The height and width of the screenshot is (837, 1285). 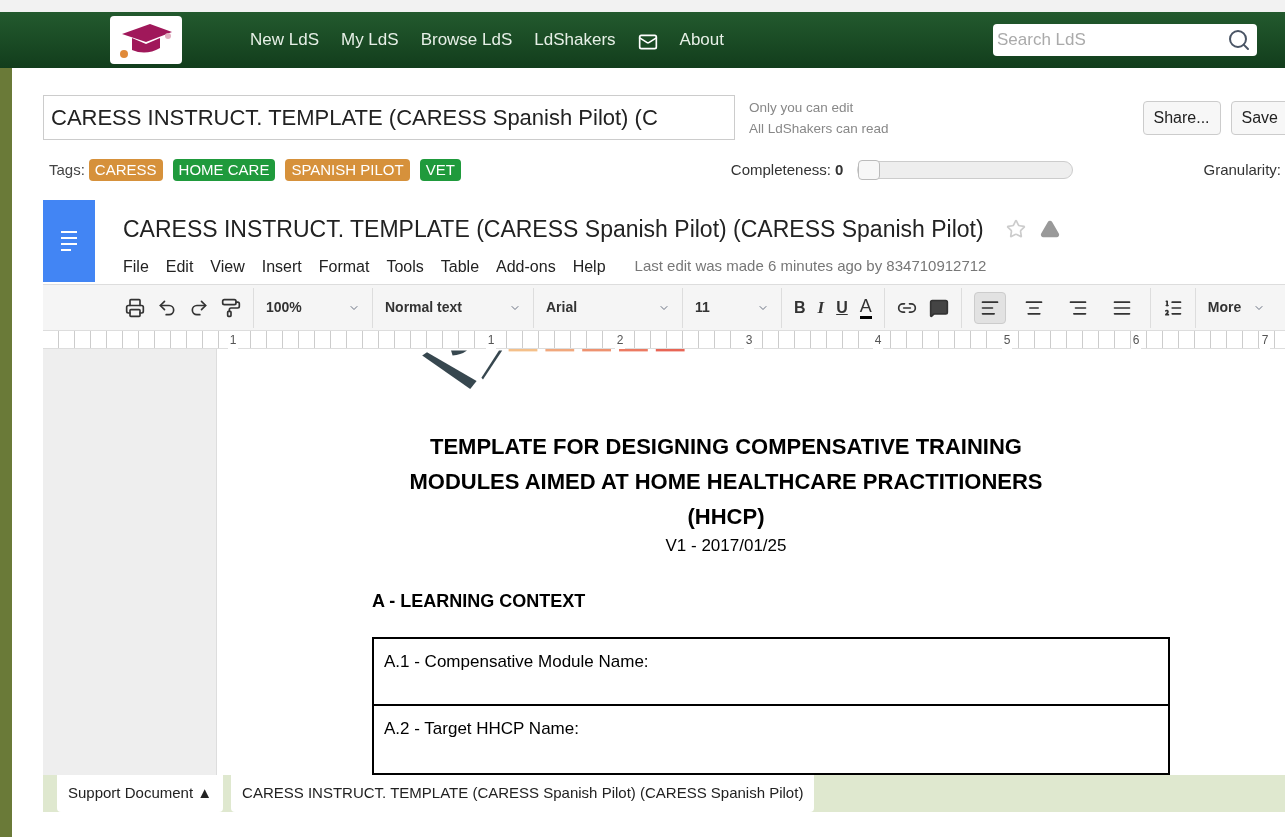 What do you see at coordinates (819, 128) in the screenshot?
I see `permission-text: All LdShakers can read` at bounding box center [819, 128].